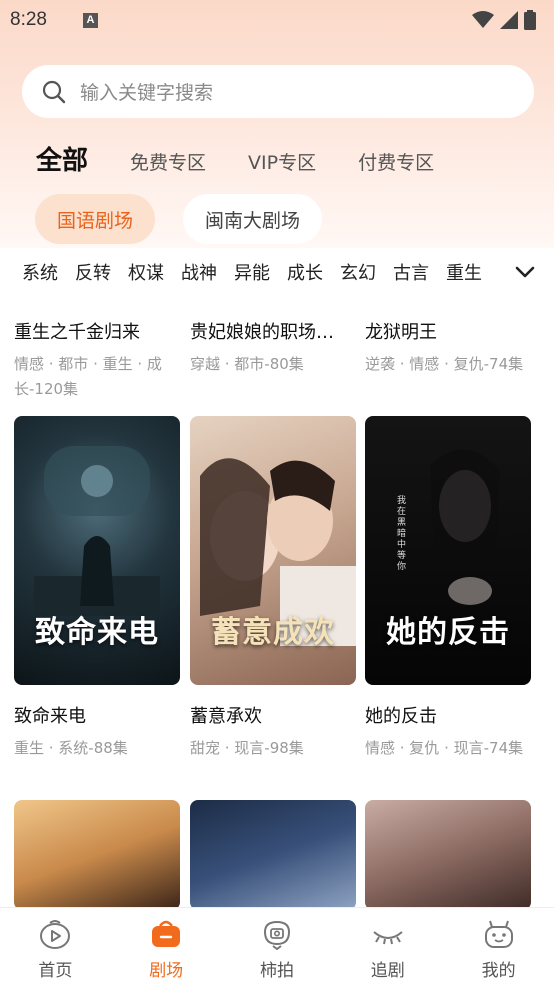  I want to click on tab-free: 免费专区, so click(168, 161).